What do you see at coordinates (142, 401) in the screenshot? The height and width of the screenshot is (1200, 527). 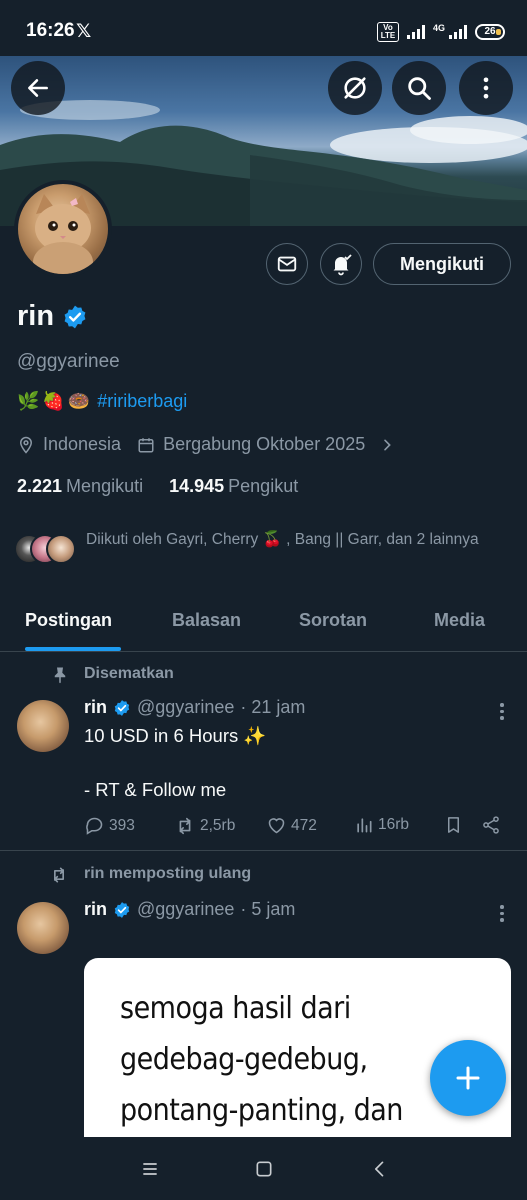 I see `bio-hashtag-link: #ririberbagi` at bounding box center [142, 401].